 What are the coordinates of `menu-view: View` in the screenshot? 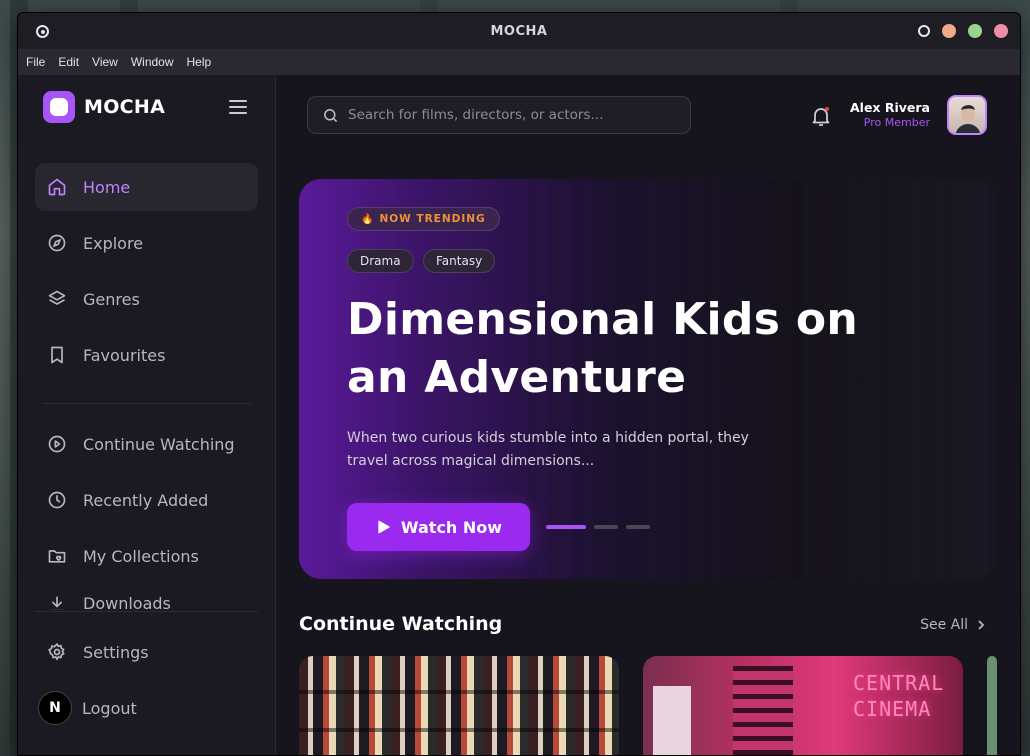 It's located at (105, 62).